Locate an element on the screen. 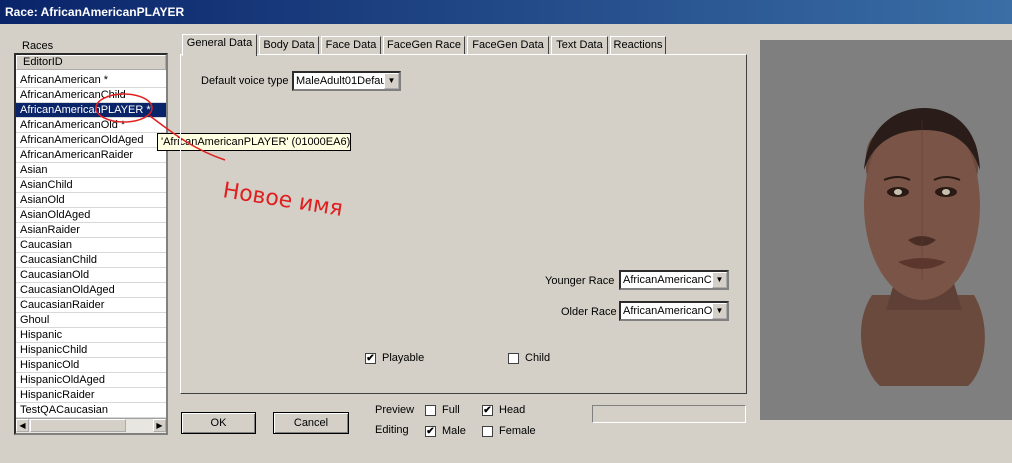 This screenshot has width=1012, height=463. child-checkbox is located at coordinates (513, 358).